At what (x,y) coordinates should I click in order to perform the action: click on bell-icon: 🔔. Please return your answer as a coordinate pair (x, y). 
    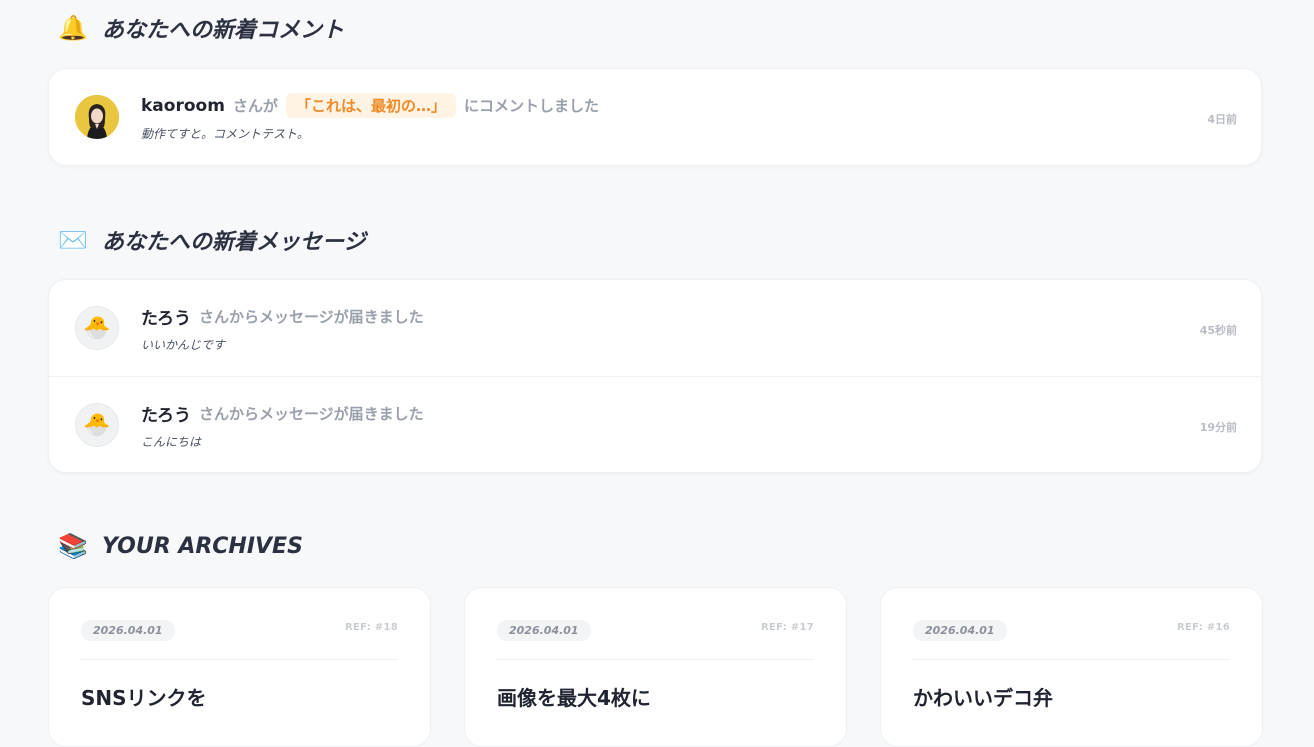
    Looking at the image, I should click on (73, 28).